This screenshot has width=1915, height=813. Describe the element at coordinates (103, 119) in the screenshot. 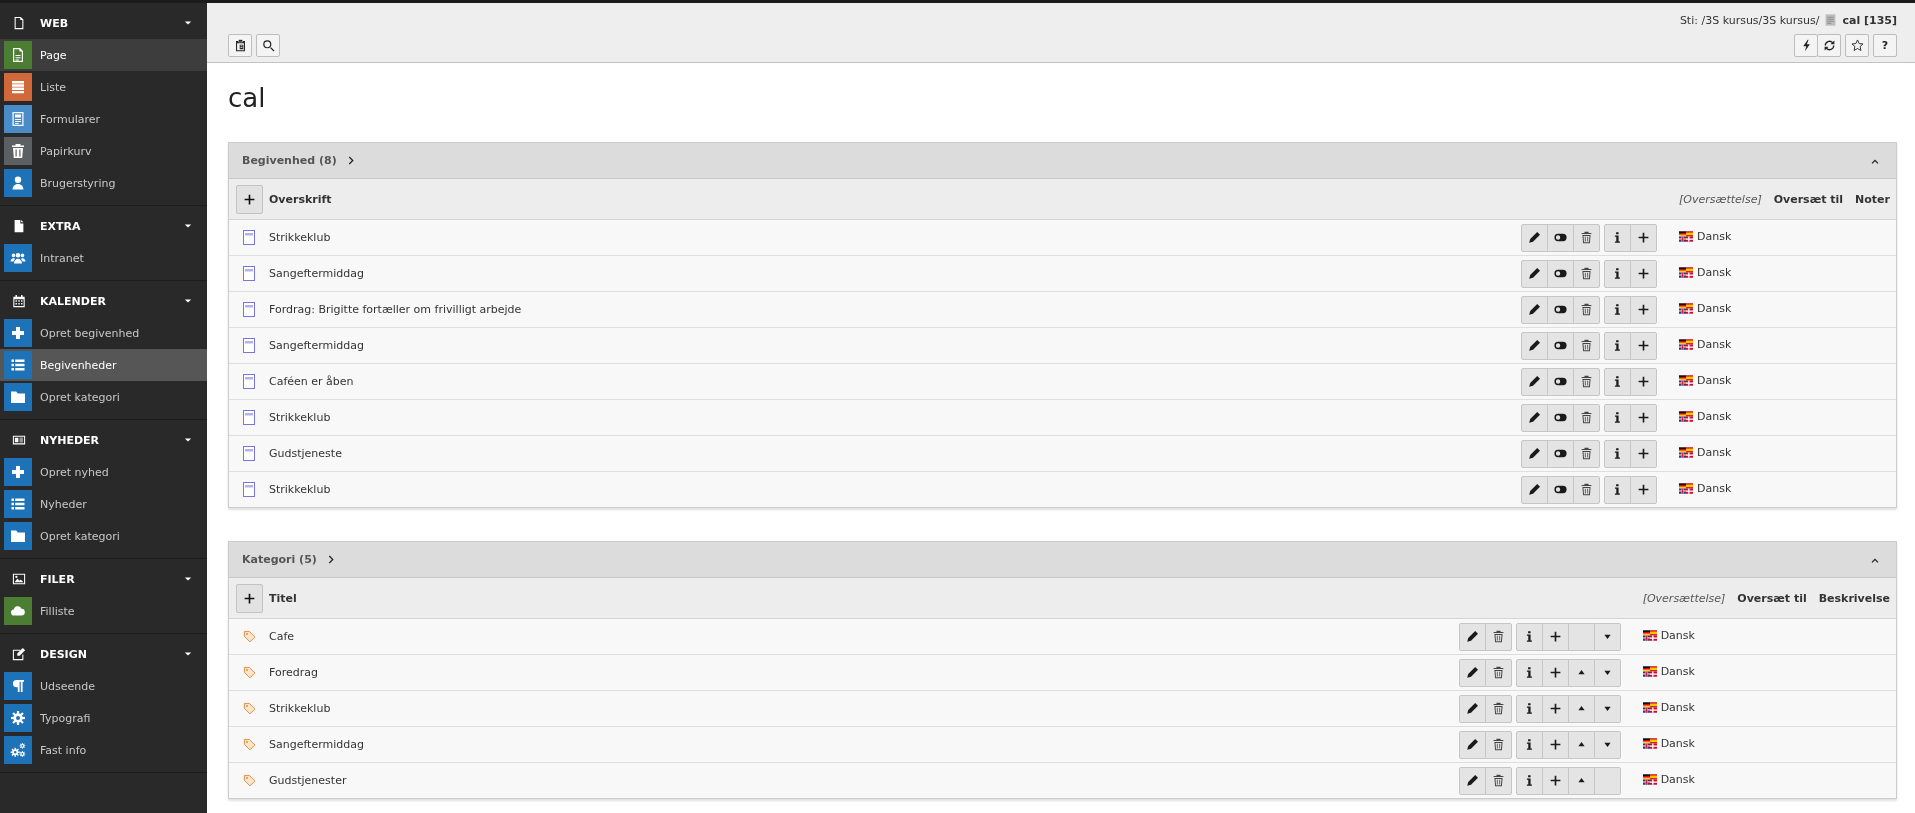

I see `sidebar-item: Formularer` at that location.